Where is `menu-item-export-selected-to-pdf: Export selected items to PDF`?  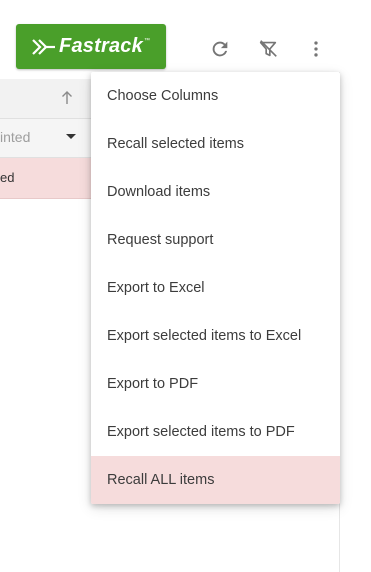 menu-item-export-selected-to-pdf: Export selected items to PDF is located at coordinates (215, 432).